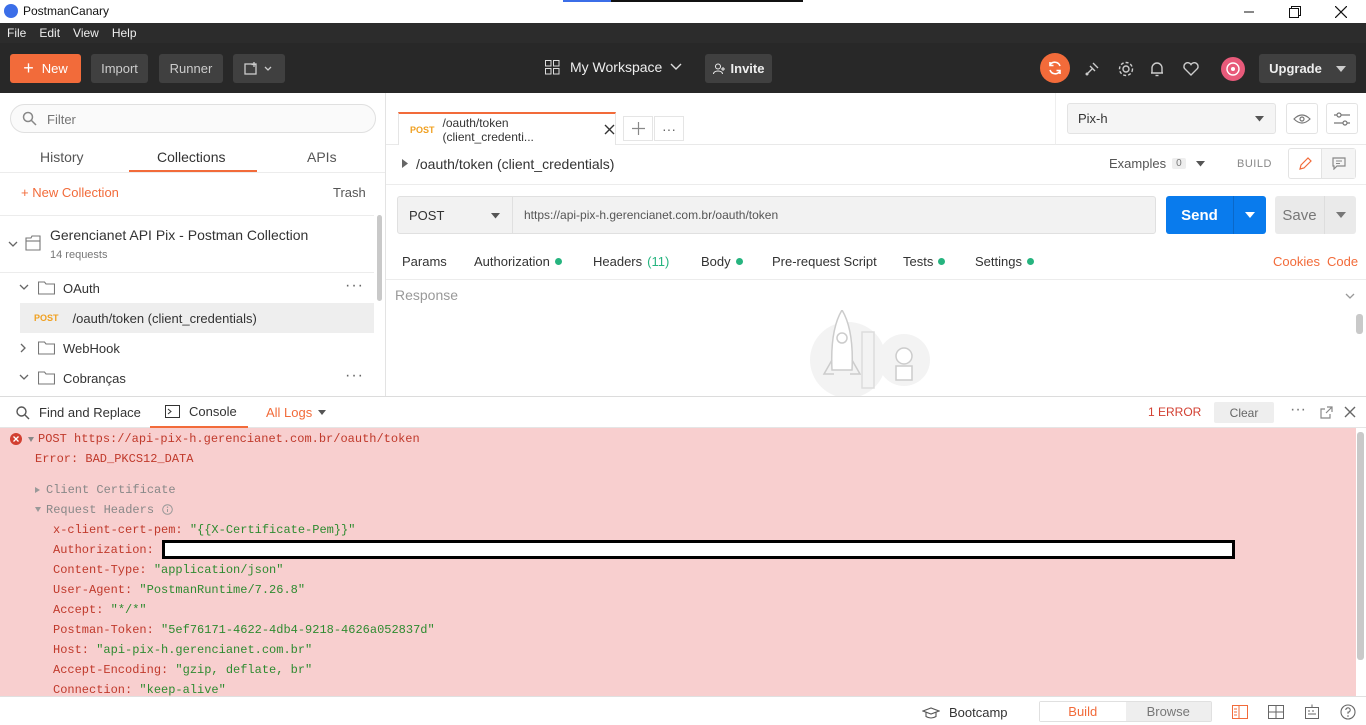  I want to click on code-link: Code, so click(1342, 261).